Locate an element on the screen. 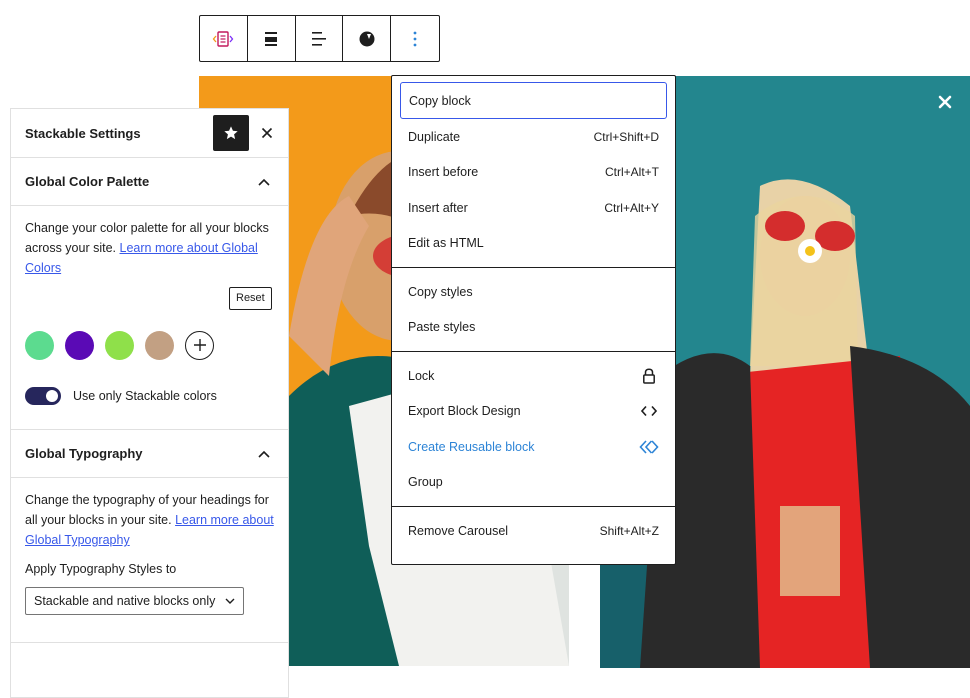 The width and height of the screenshot is (970, 698). menu-item-duplicate: Duplicate Ctrl+Shift+D is located at coordinates (533, 137).